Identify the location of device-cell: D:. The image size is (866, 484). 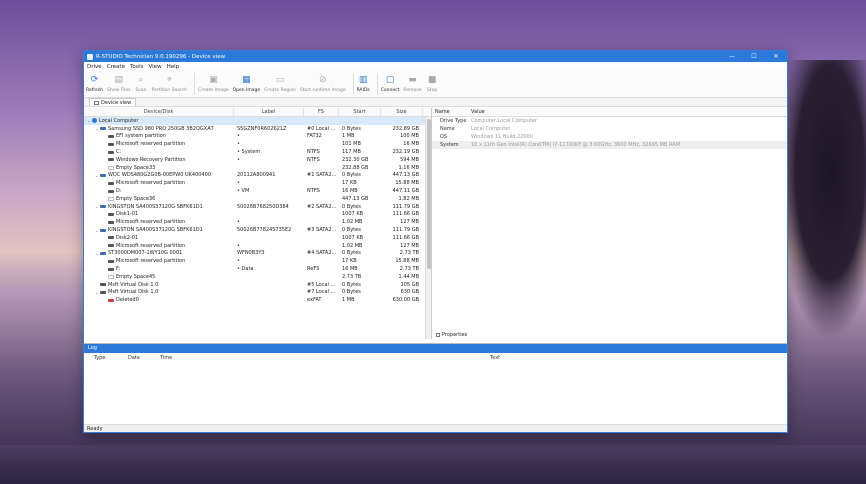
(159, 191).